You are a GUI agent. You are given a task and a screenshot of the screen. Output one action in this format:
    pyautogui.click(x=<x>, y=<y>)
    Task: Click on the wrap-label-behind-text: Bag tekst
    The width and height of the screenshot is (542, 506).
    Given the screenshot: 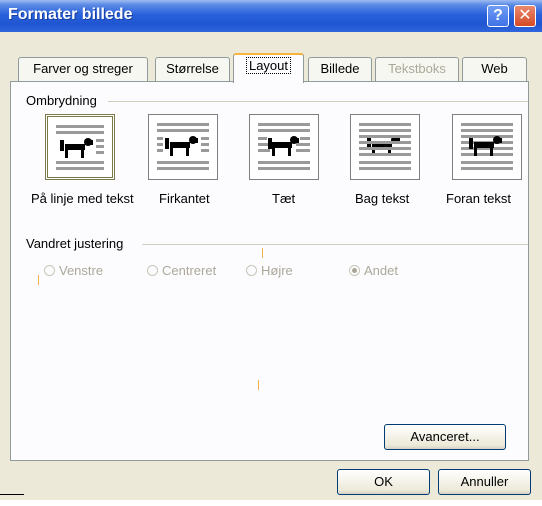 What is the action you would take?
    pyautogui.click(x=382, y=198)
    